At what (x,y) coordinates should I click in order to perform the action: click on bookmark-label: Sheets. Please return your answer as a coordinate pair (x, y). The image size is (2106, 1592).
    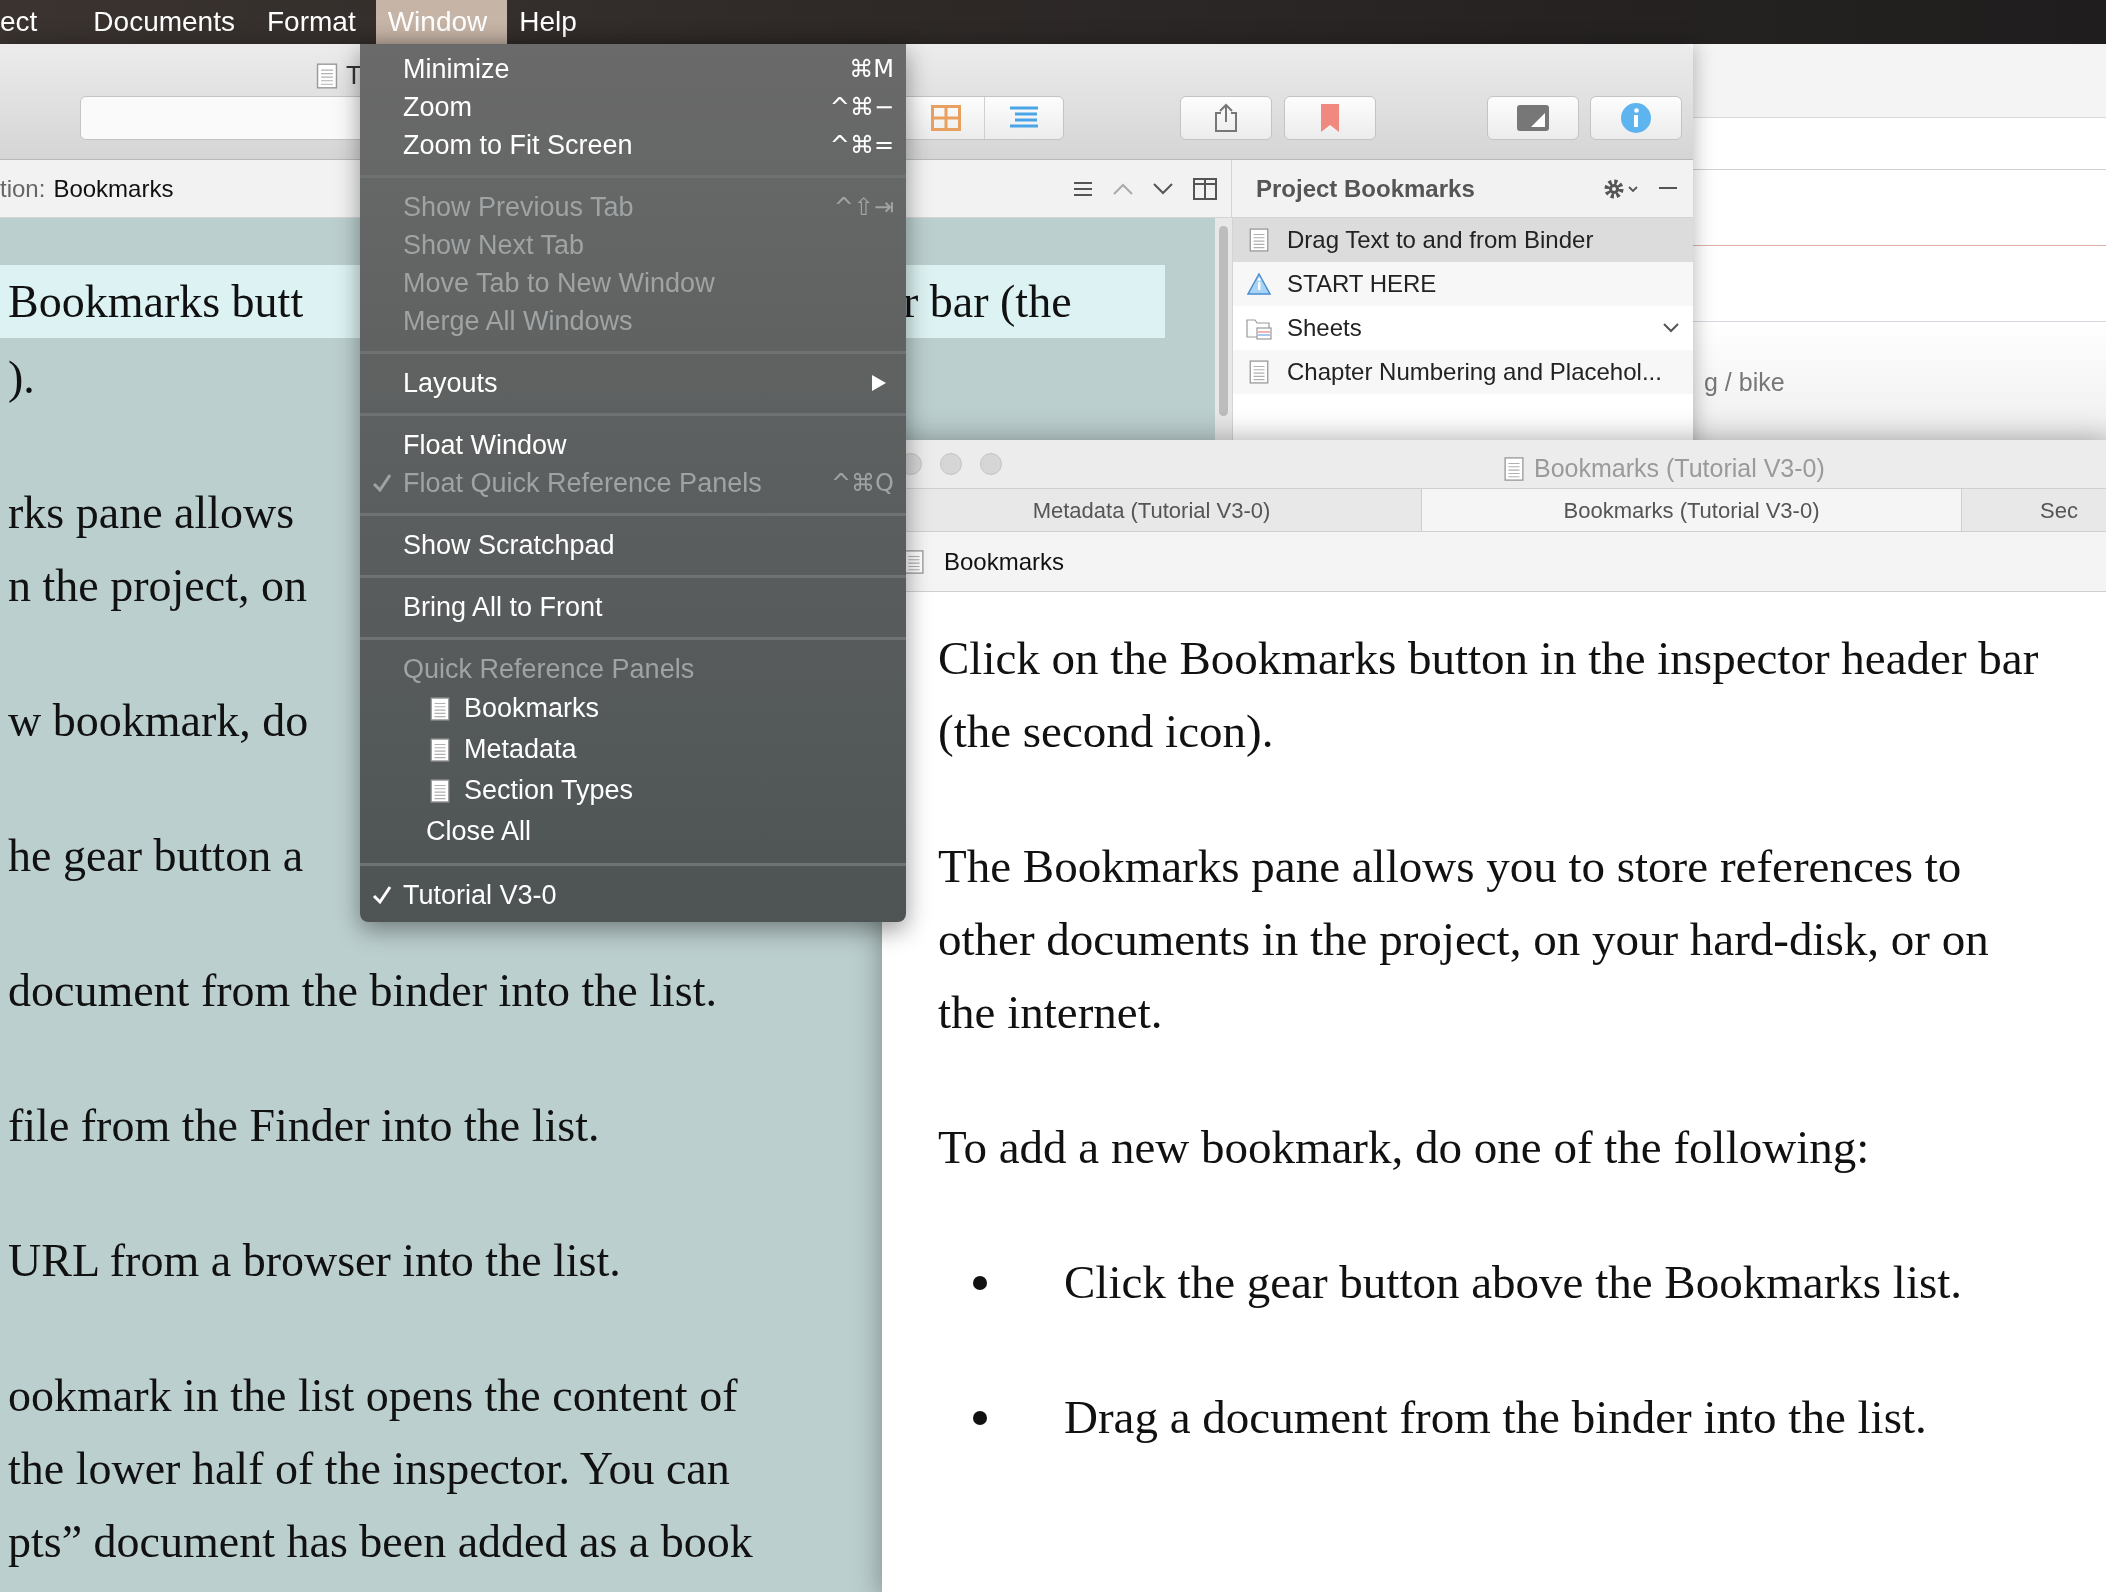
    Looking at the image, I should click on (1325, 328).